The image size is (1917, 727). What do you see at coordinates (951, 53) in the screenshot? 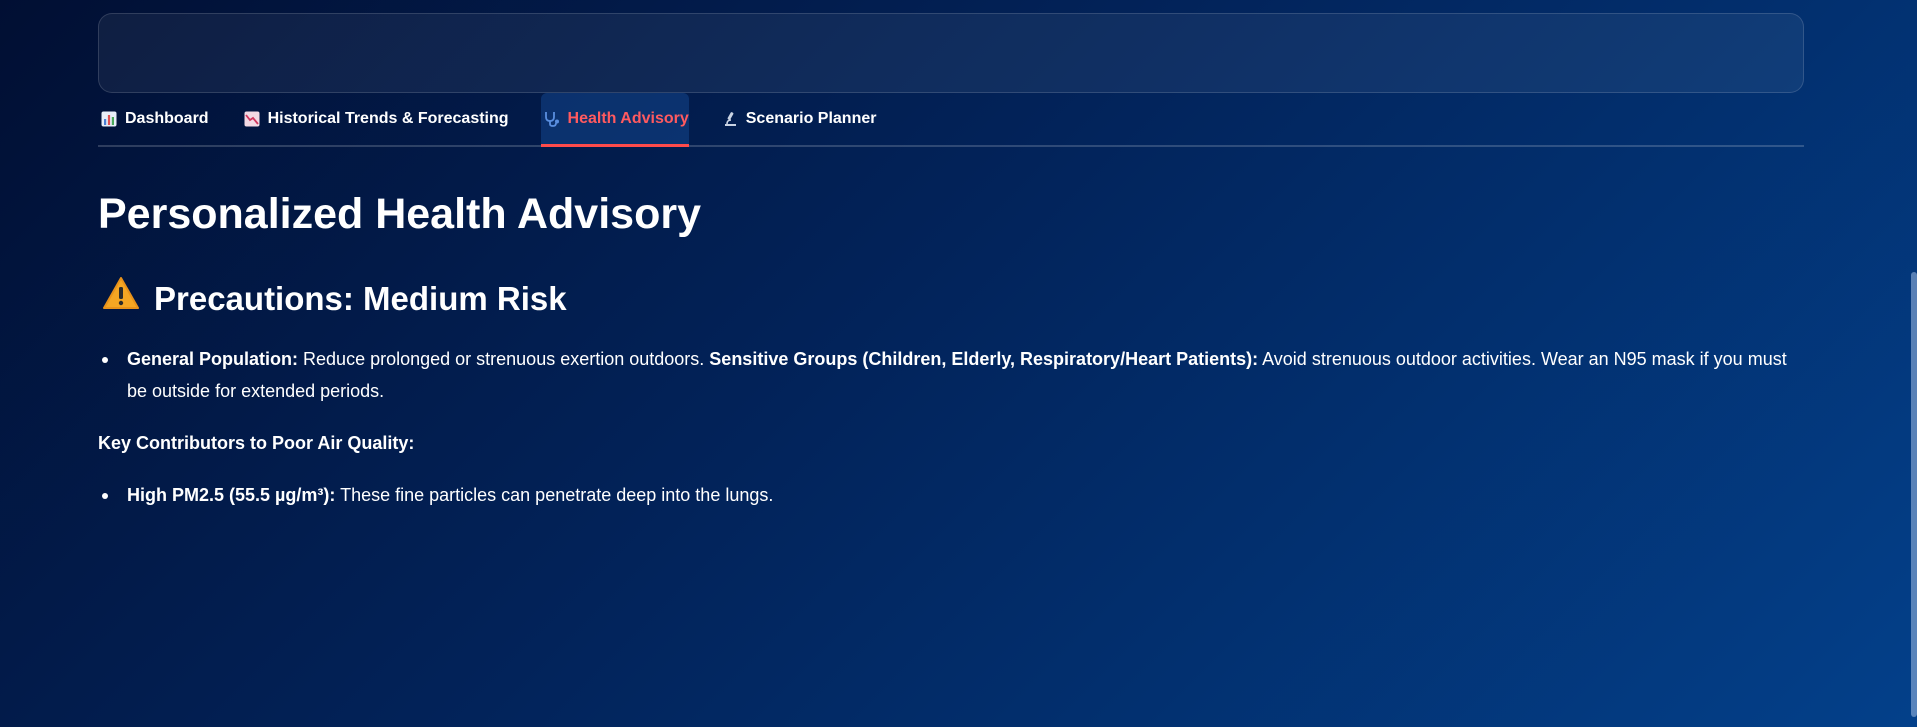
I see `top-panel` at bounding box center [951, 53].